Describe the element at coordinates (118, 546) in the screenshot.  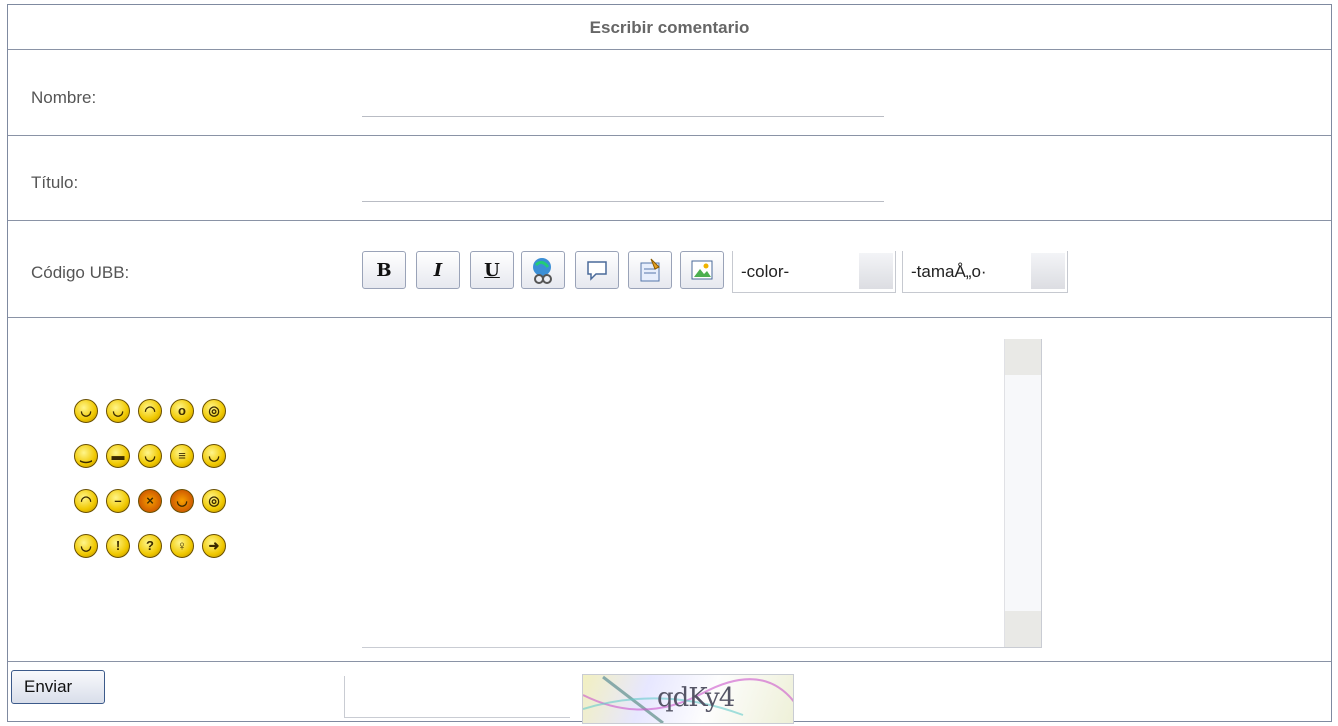
I see `exclamation-icon: !` at that location.